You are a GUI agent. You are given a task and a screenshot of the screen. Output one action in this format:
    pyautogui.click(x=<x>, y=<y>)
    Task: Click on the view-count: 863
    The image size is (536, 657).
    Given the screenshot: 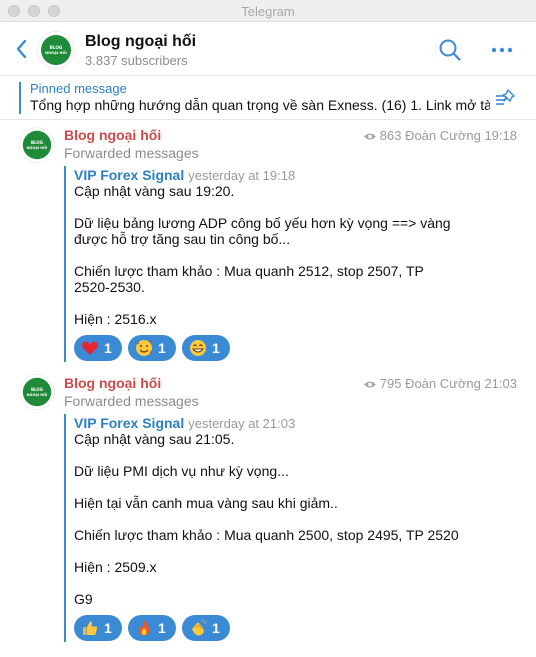 What is the action you would take?
    pyautogui.click(x=390, y=135)
    